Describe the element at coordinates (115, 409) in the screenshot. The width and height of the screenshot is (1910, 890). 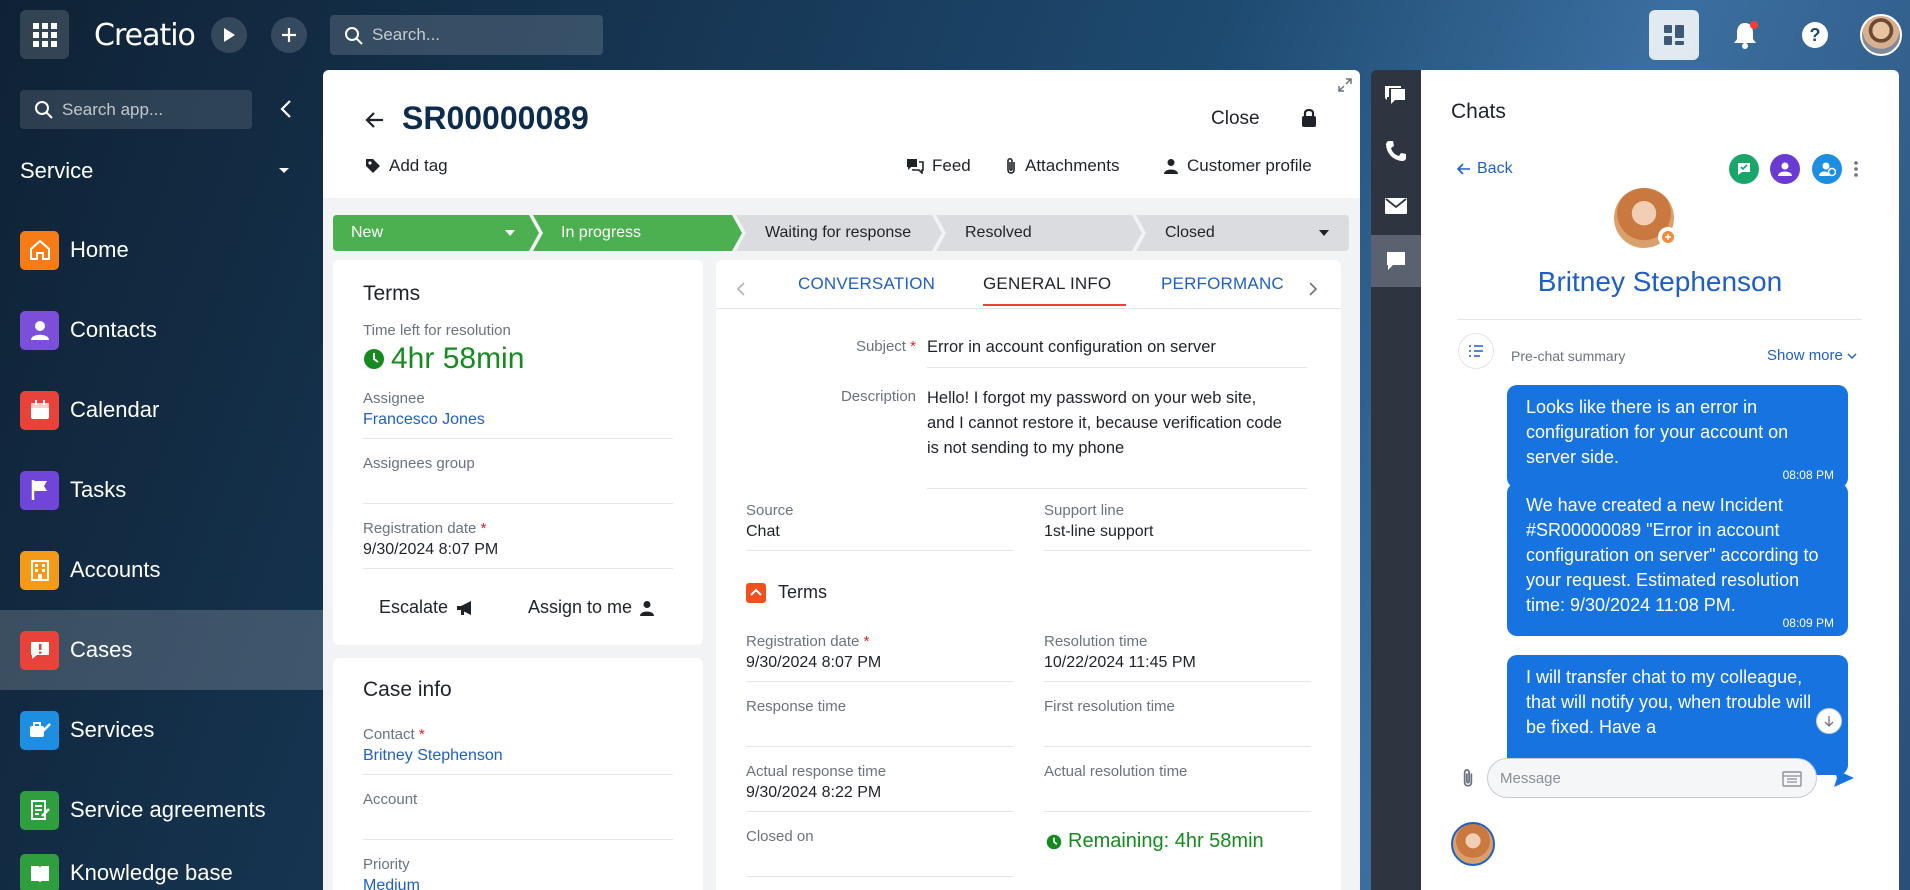
I see `sidebar-item-label: Calendar` at that location.